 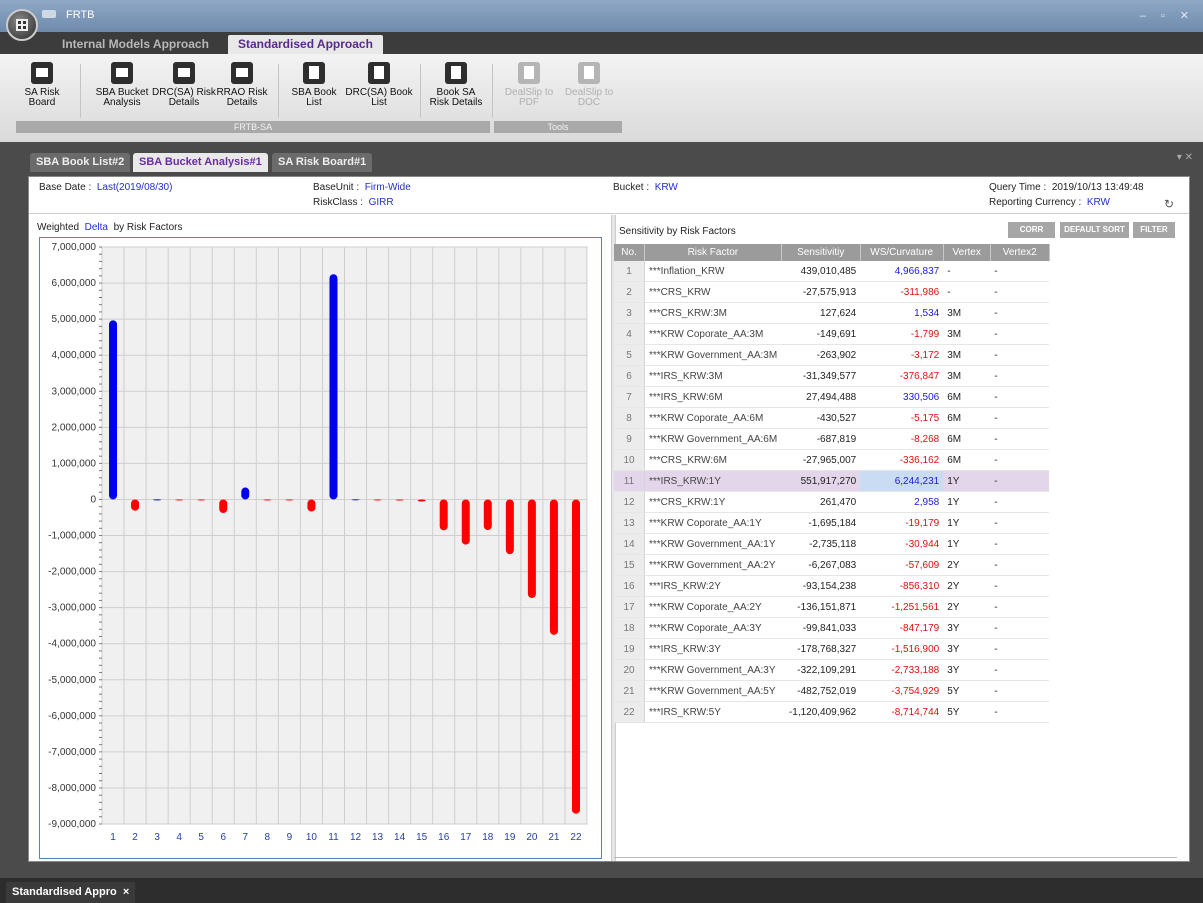 What do you see at coordinates (832, 376) in the screenshot?
I see `table-row: 6 ***IRS_KRW:3M -31,349,577 -376,847 3M -` at bounding box center [832, 376].